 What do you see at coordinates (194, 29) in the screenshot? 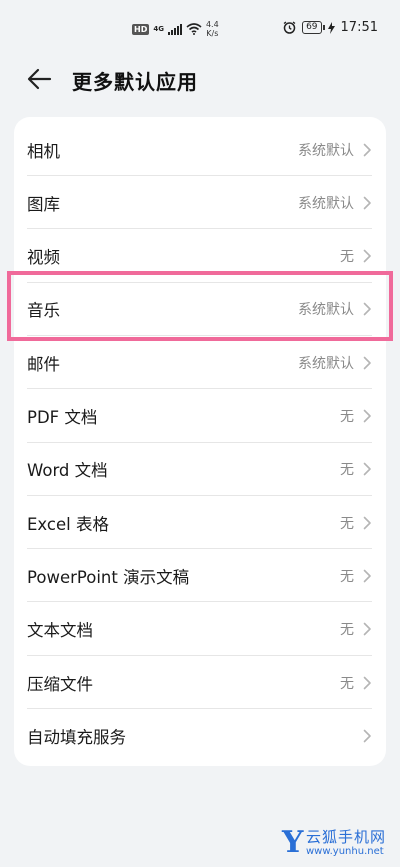
I see `wifi-icon` at bounding box center [194, 29].